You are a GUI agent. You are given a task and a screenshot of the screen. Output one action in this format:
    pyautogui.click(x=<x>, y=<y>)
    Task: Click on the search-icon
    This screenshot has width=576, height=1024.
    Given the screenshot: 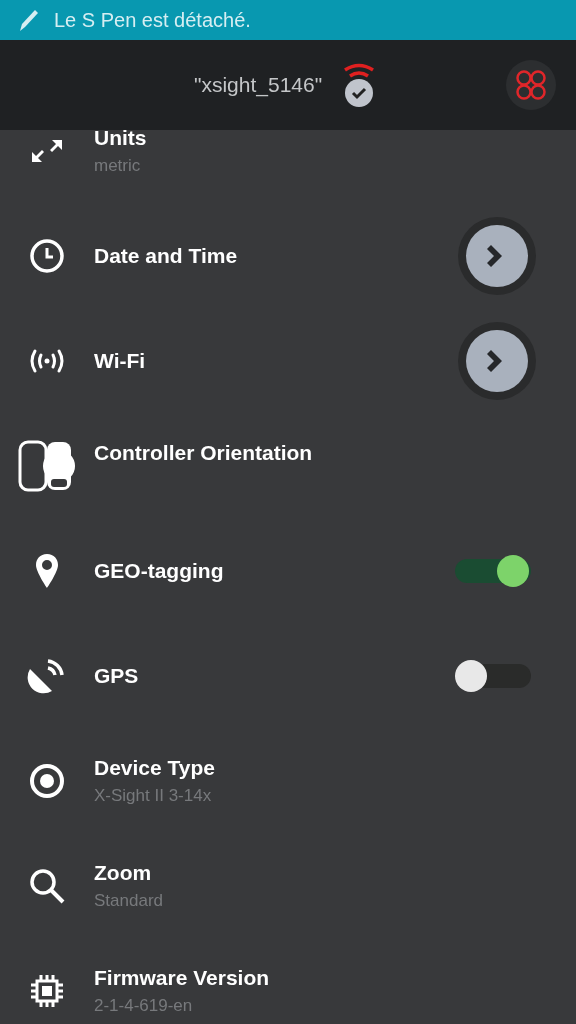 What is the action you would take?
    pyautogui.click(x=47, y=885)
    